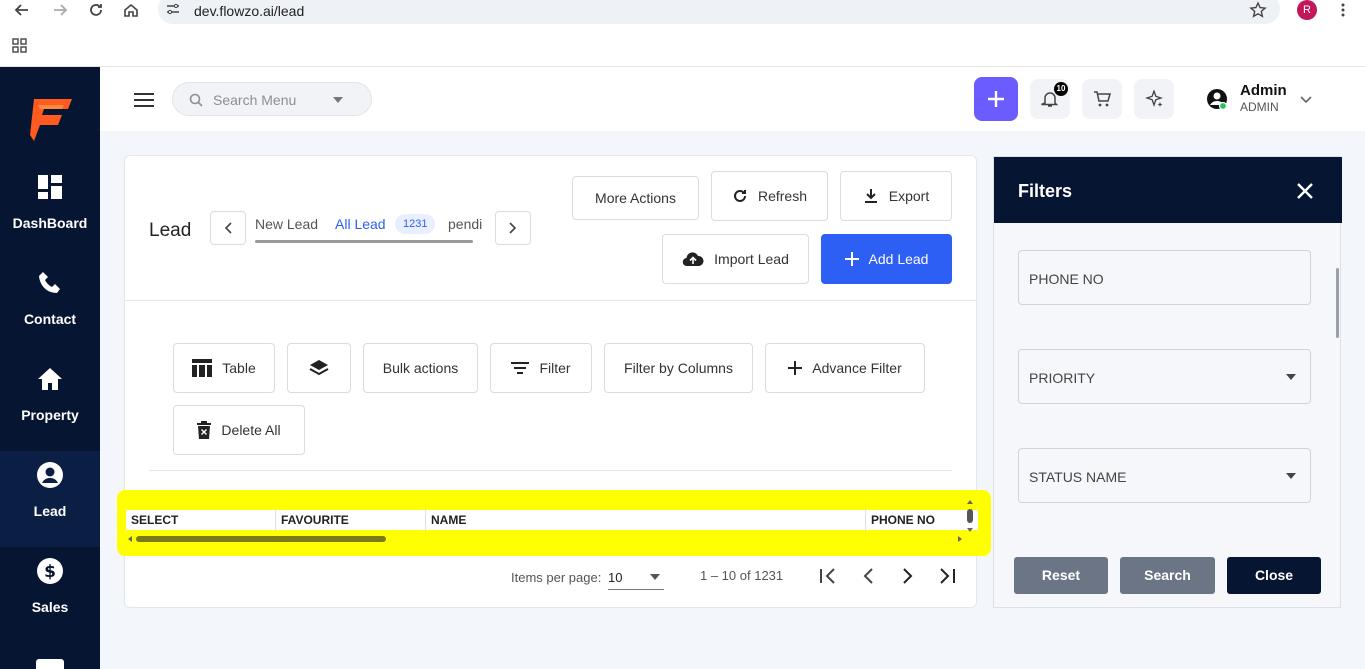  What do you see at coordinates (420, 368) in the screenshot?
I see `bulk-actions-button: Bulk actions` at bounding box center [420, 368].